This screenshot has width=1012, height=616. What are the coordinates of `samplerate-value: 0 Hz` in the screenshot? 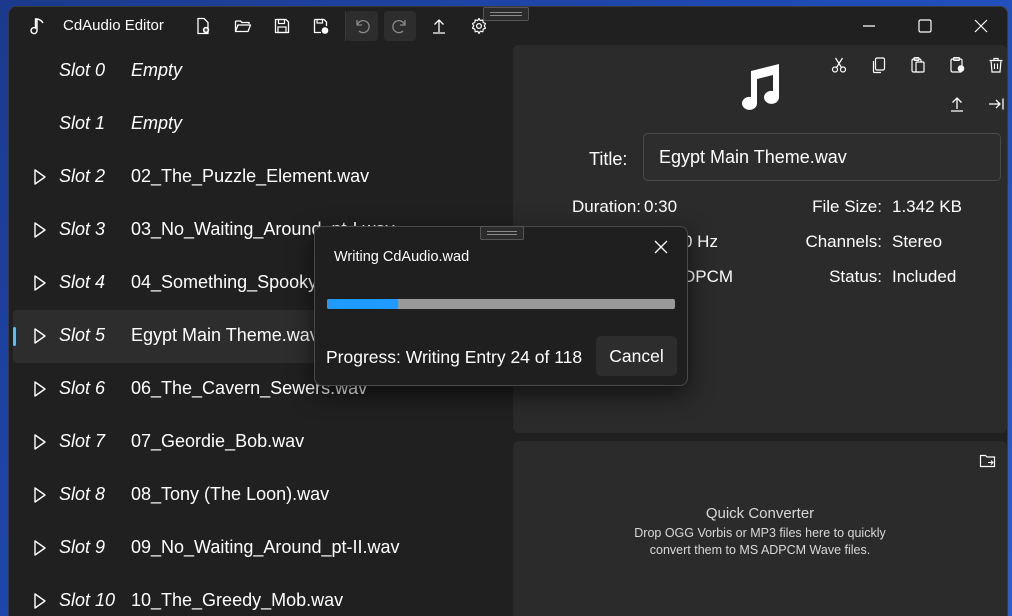 It's located at (700, 241).